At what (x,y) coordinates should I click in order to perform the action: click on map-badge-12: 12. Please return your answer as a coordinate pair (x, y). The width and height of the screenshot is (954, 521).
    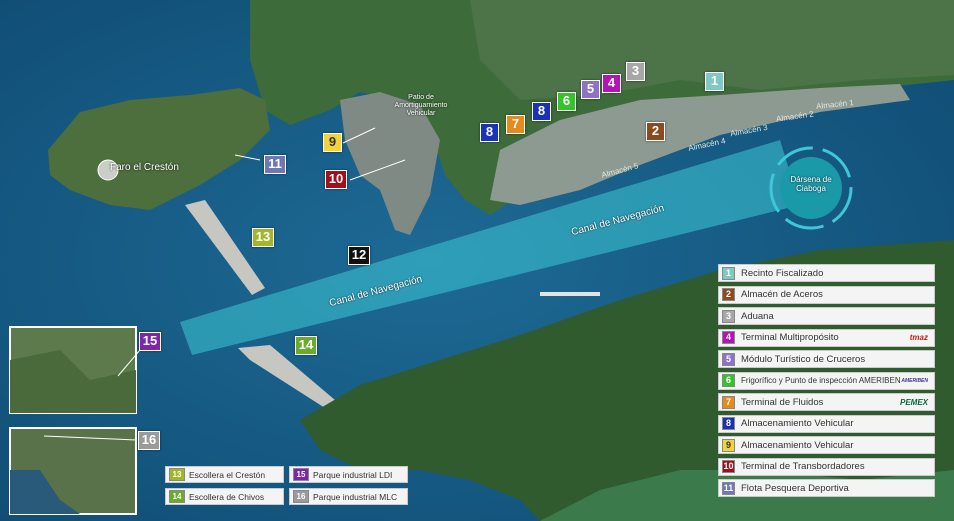
    Looking at the image, I should click on (359, 255).